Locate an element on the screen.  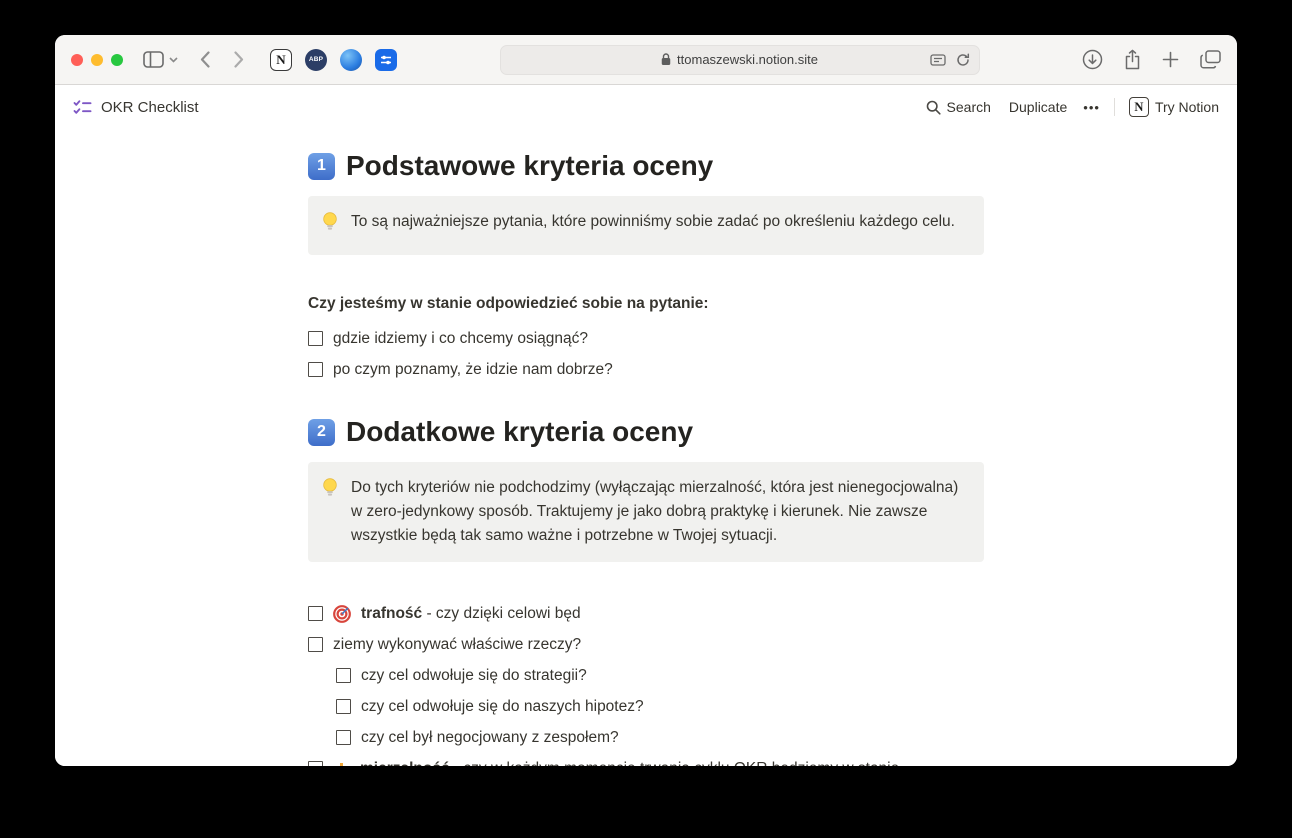
notion-extension-icon: N is located at coordinates (281, 59).